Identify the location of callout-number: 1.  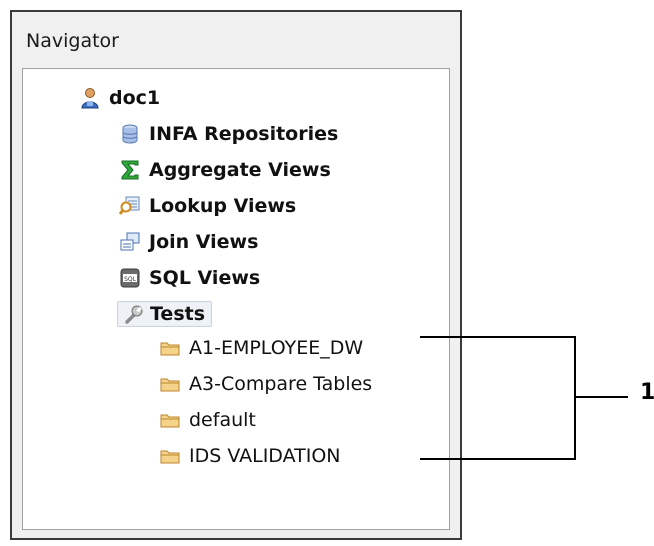
(647, 392).